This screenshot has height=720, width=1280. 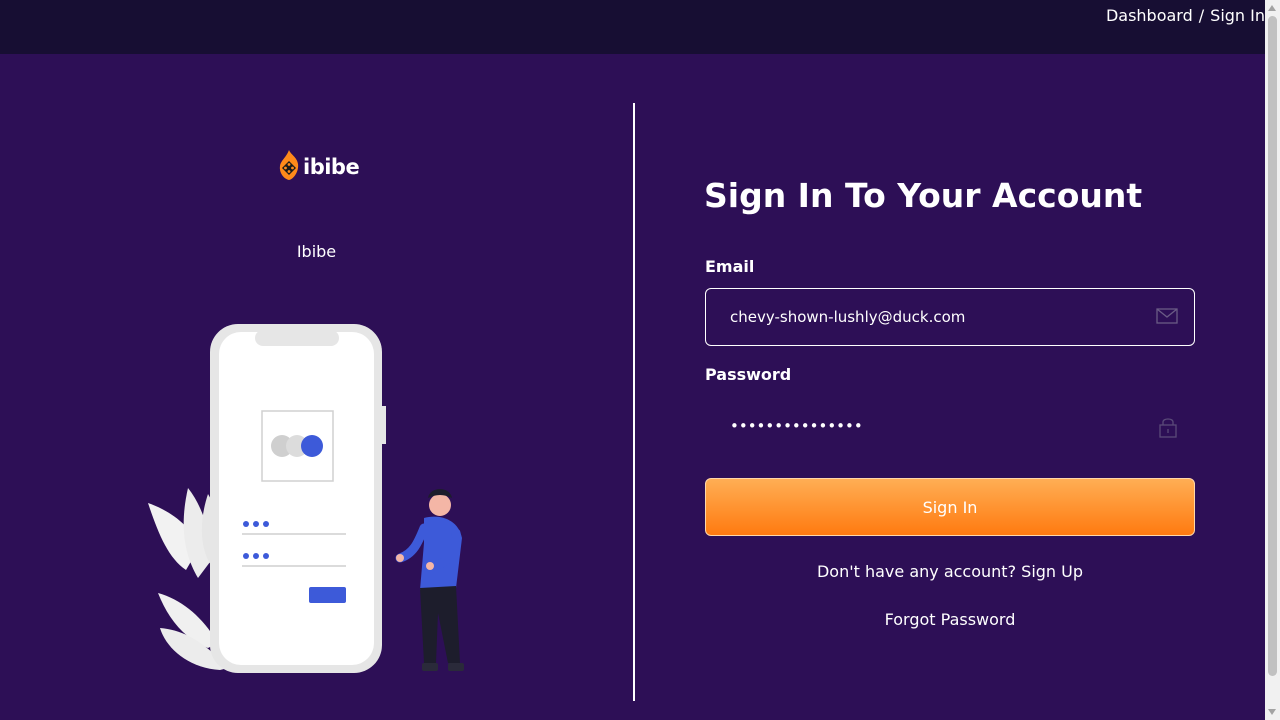 What do you see at coordinates (730, 266) in the screenshot?
I see `email-label: Email` at bounding box center [730, 266].